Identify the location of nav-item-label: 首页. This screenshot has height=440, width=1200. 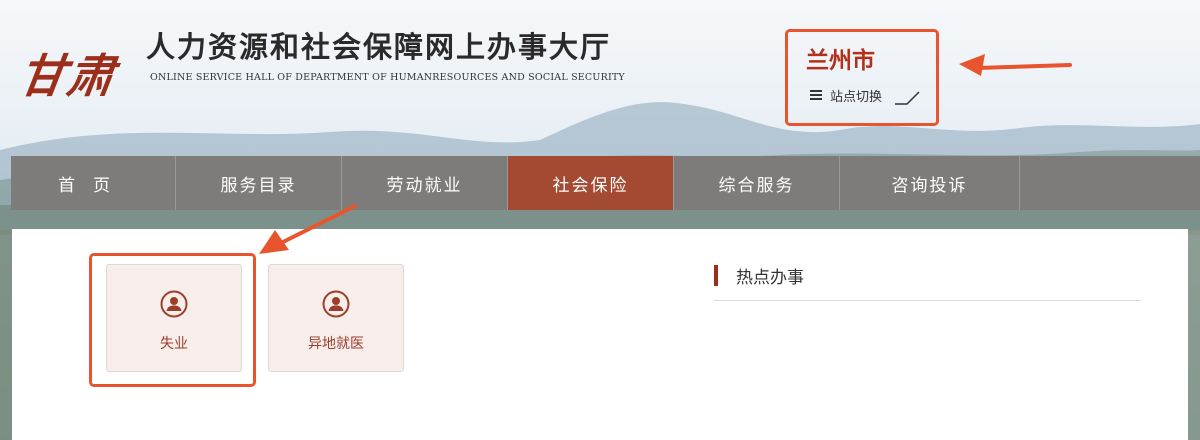
(93, 185).